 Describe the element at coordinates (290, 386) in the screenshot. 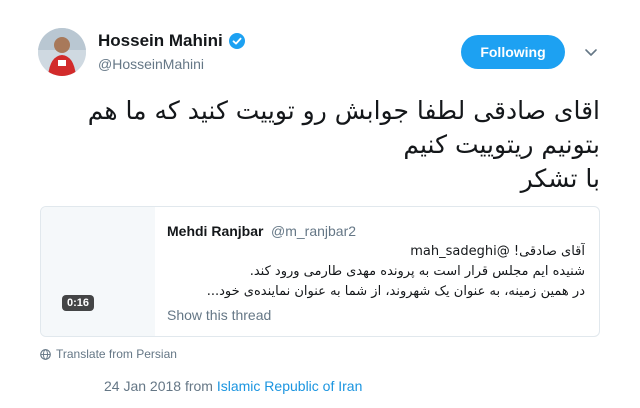

I see `tweet-location-link: Islamic Republic of Iran` at that location.